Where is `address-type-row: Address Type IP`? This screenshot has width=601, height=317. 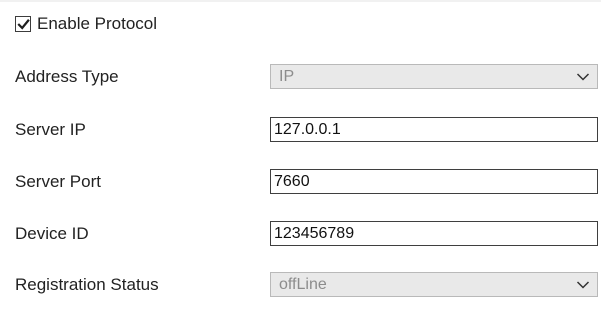 address-type-row: Address Type IP is located at coordinates (300, 77).